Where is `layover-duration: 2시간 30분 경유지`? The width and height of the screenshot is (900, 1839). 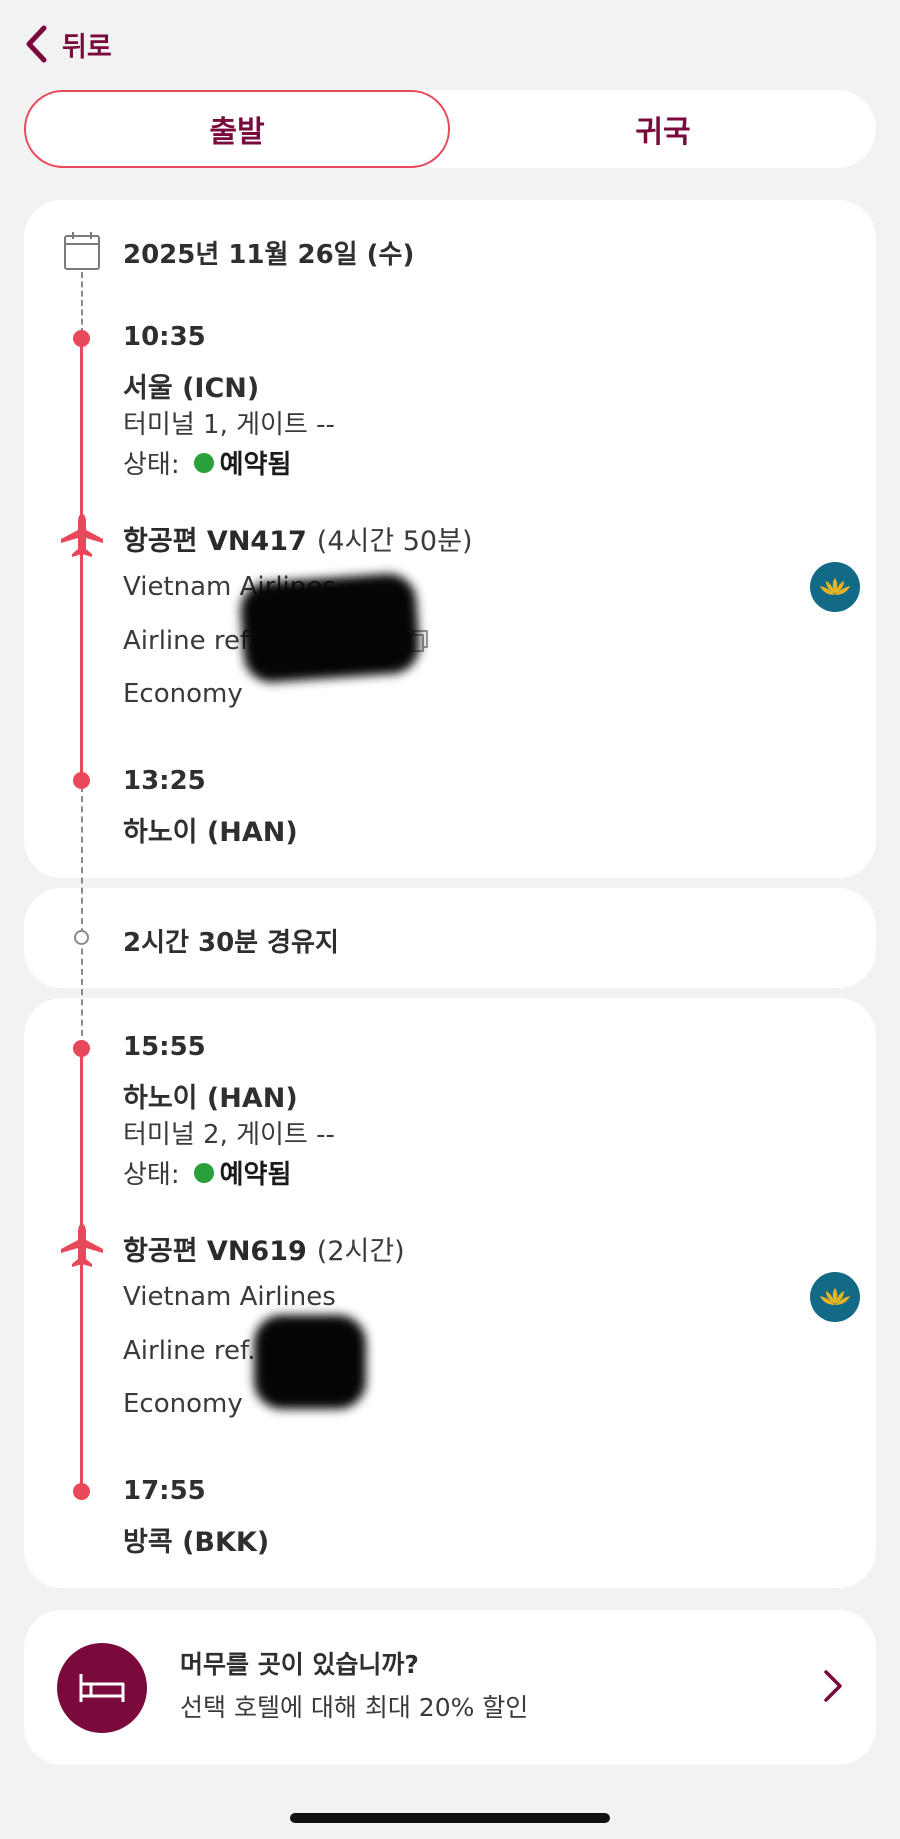
layover-duration: 2시간 30분 경유지 is located at coordinates (231, 943).